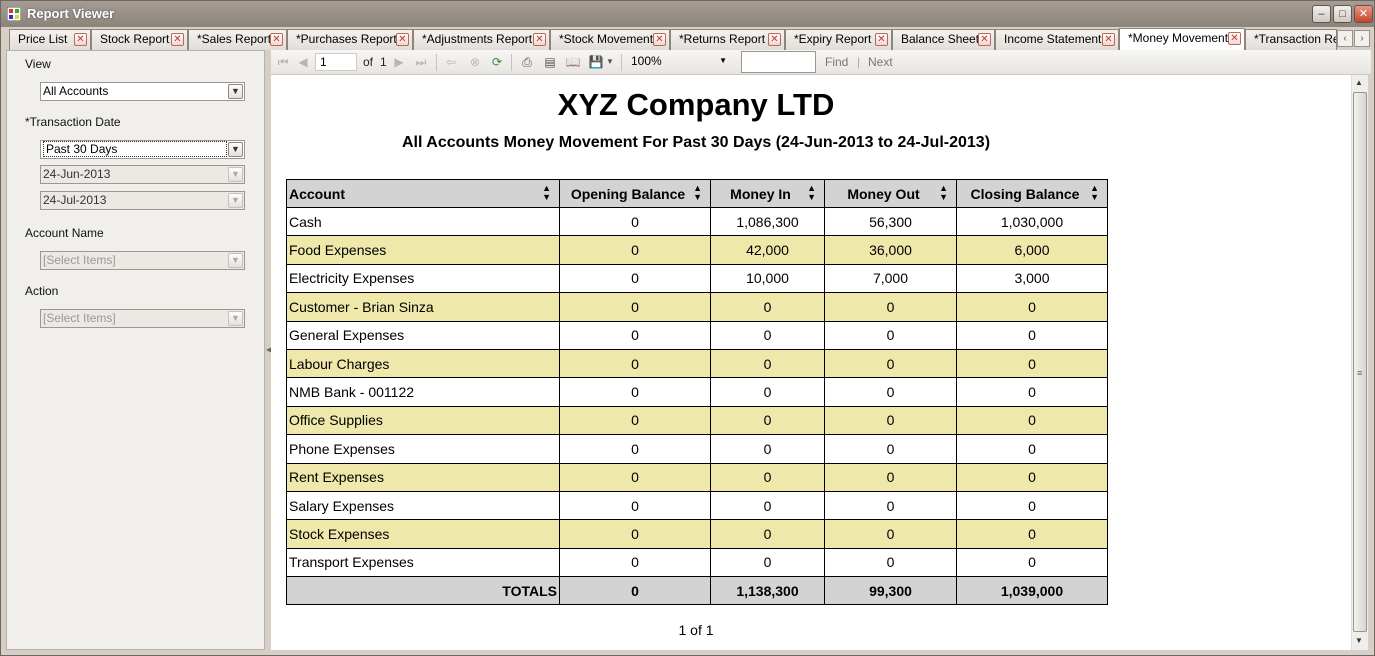  What do you see at coordinates (451, 62) in the screenshot?
I see `back-icon: ⇦` at bounding box center [451, 62].